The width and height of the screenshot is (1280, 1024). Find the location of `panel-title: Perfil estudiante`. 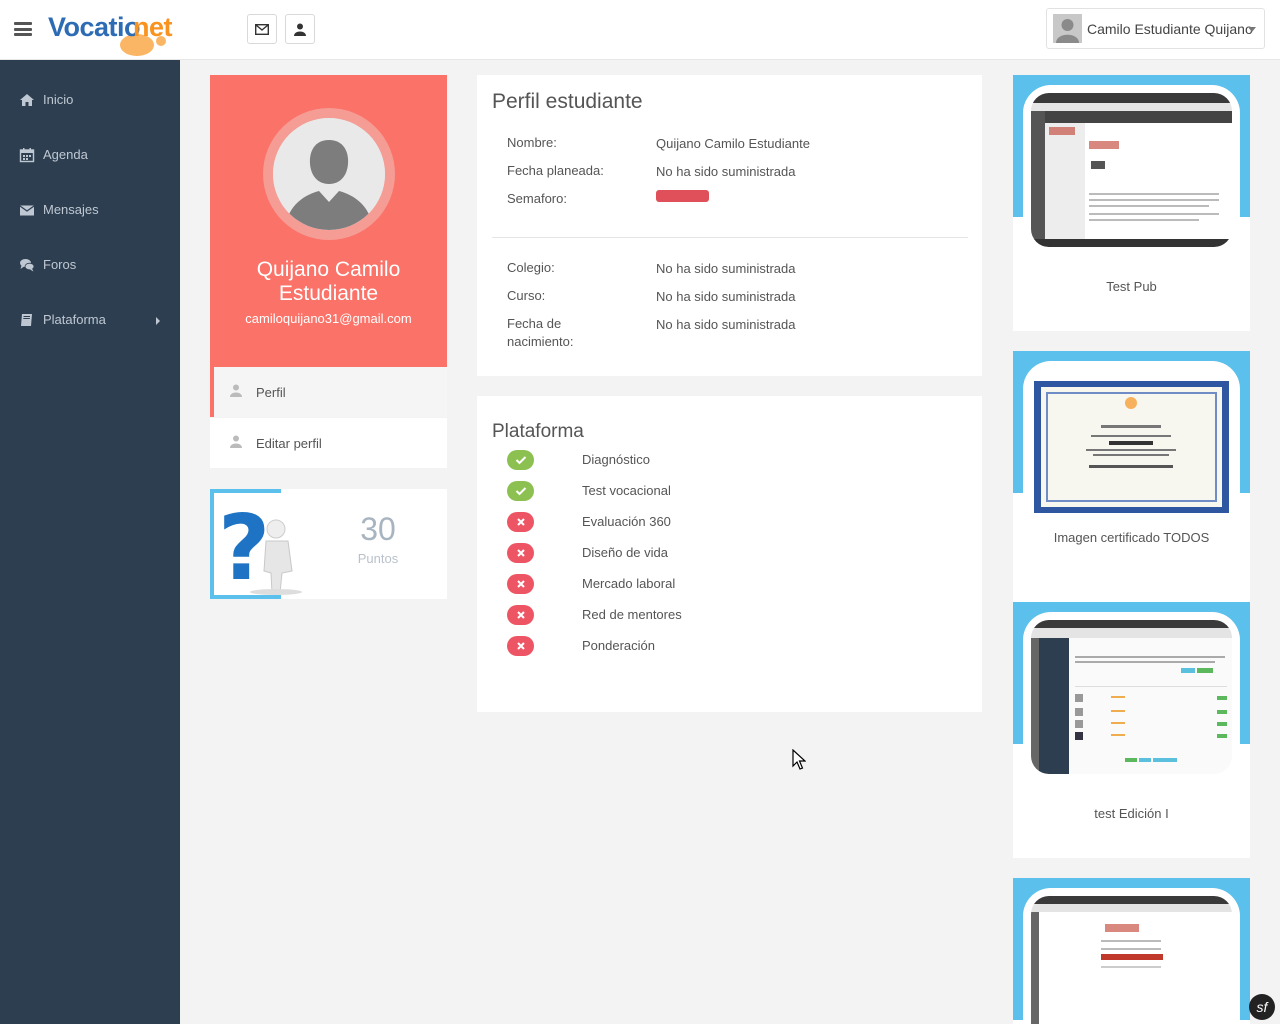

panel-title: Perfil estudiante is located at coordinates (567, 101).